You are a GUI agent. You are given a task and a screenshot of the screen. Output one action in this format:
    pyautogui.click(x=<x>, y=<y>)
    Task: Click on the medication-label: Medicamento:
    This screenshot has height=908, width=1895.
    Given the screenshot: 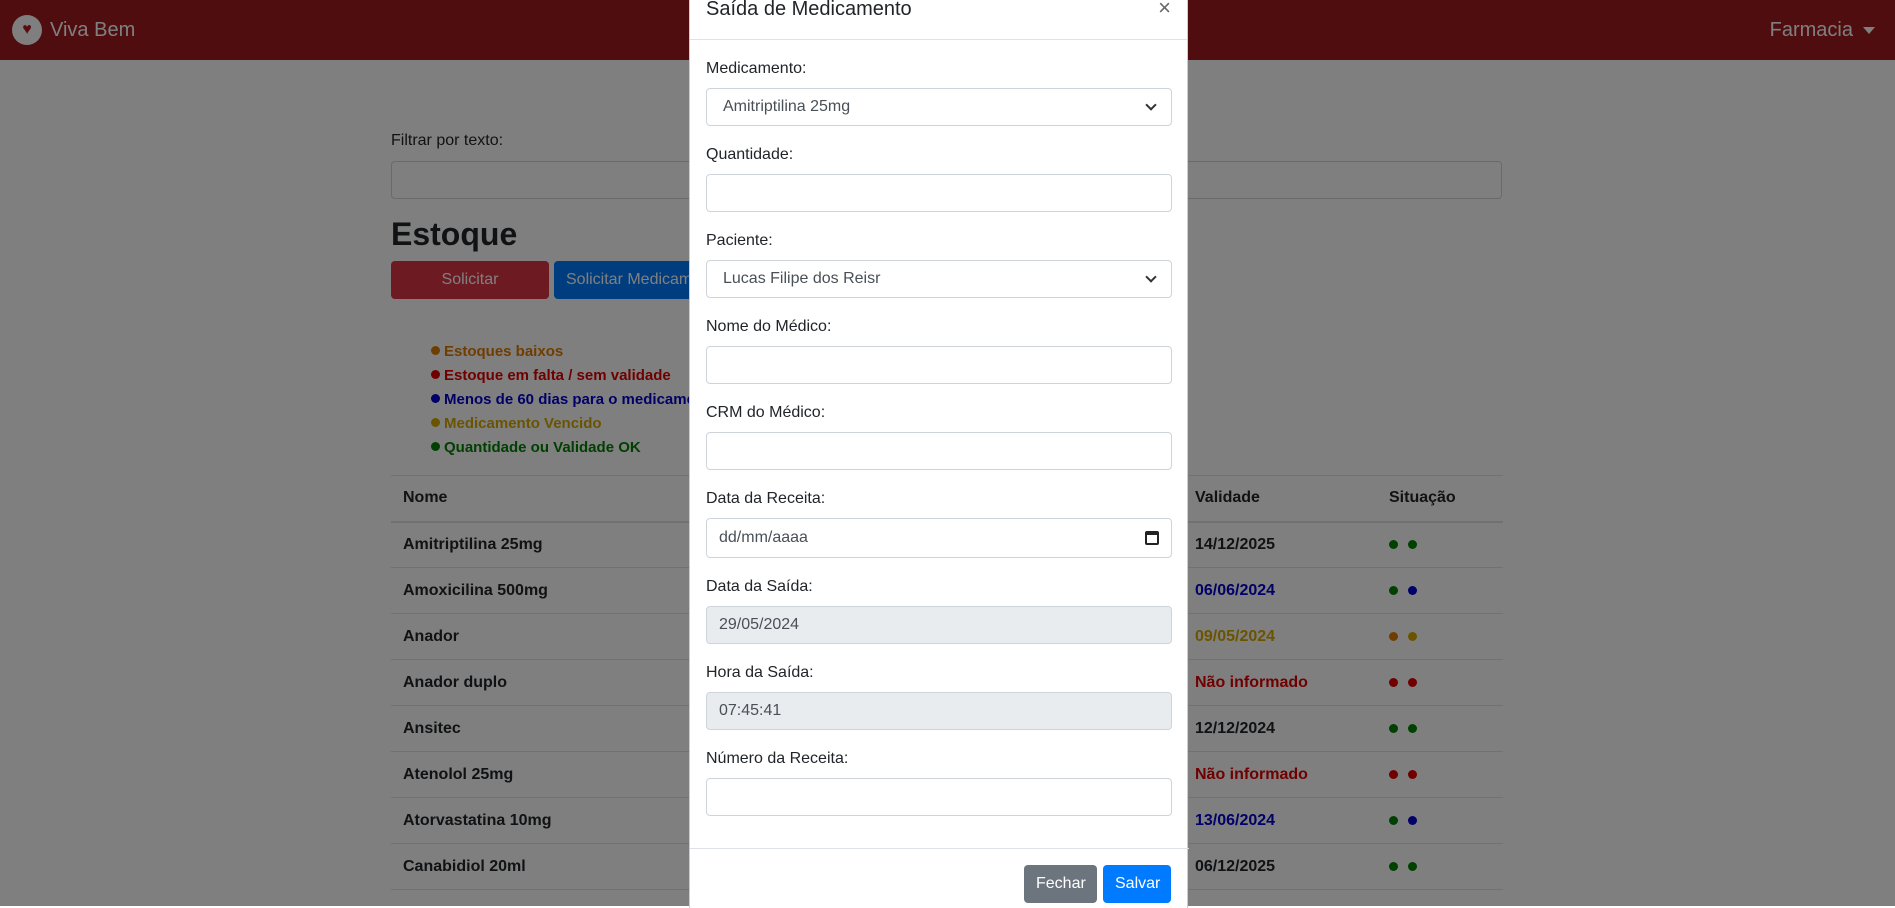 What is the action you would take?
    pyautogui.click(x=756, y=68)
    